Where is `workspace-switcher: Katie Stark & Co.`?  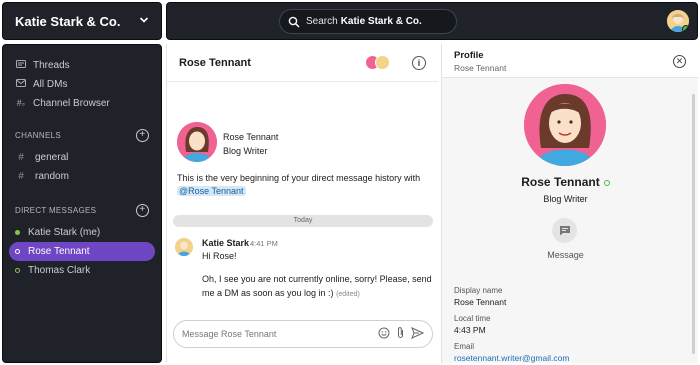 workspace-switcher: Katie Stark & Co. is located at coordinates (82, 21).